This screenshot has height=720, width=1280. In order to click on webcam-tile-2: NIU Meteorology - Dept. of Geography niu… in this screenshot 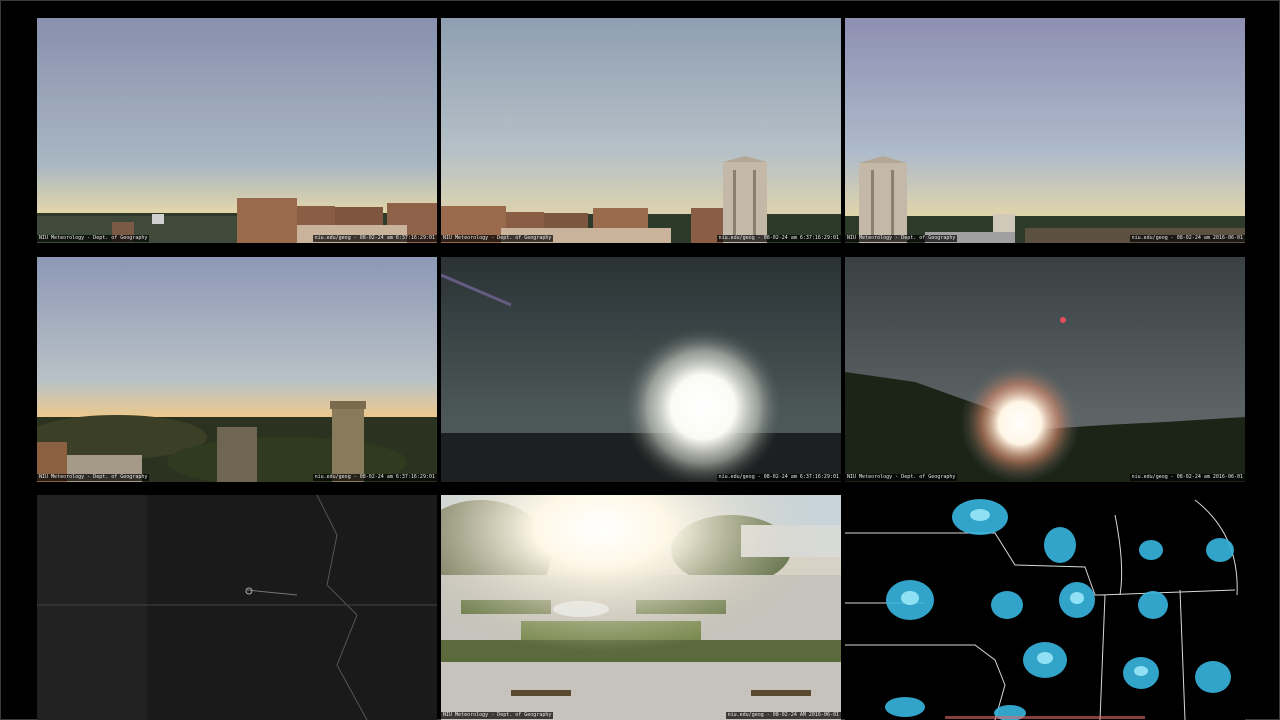, I will do `click(641, 130)`.